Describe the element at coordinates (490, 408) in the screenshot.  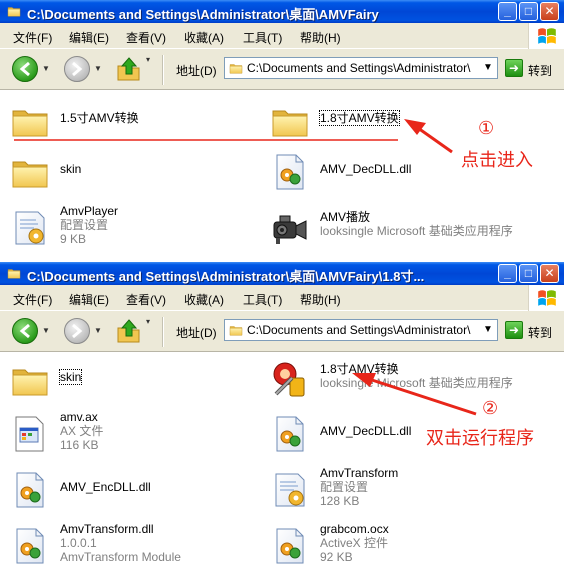
I see `annotation-step-number: ②` at that location.